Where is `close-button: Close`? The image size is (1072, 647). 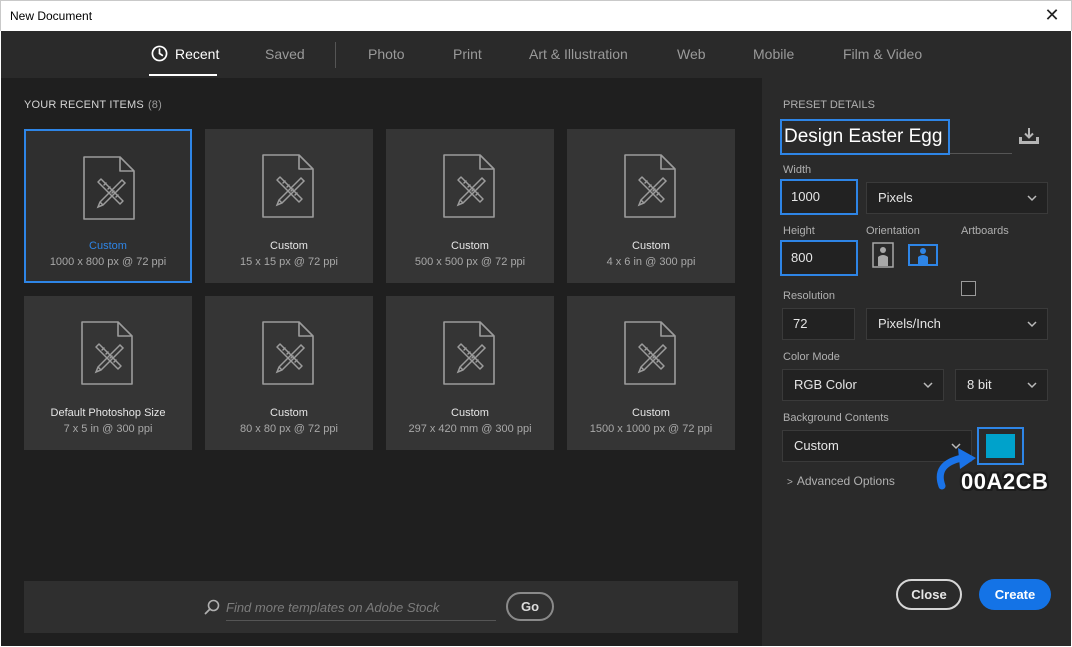 close-button: Close is located at coordinates (929, 594).